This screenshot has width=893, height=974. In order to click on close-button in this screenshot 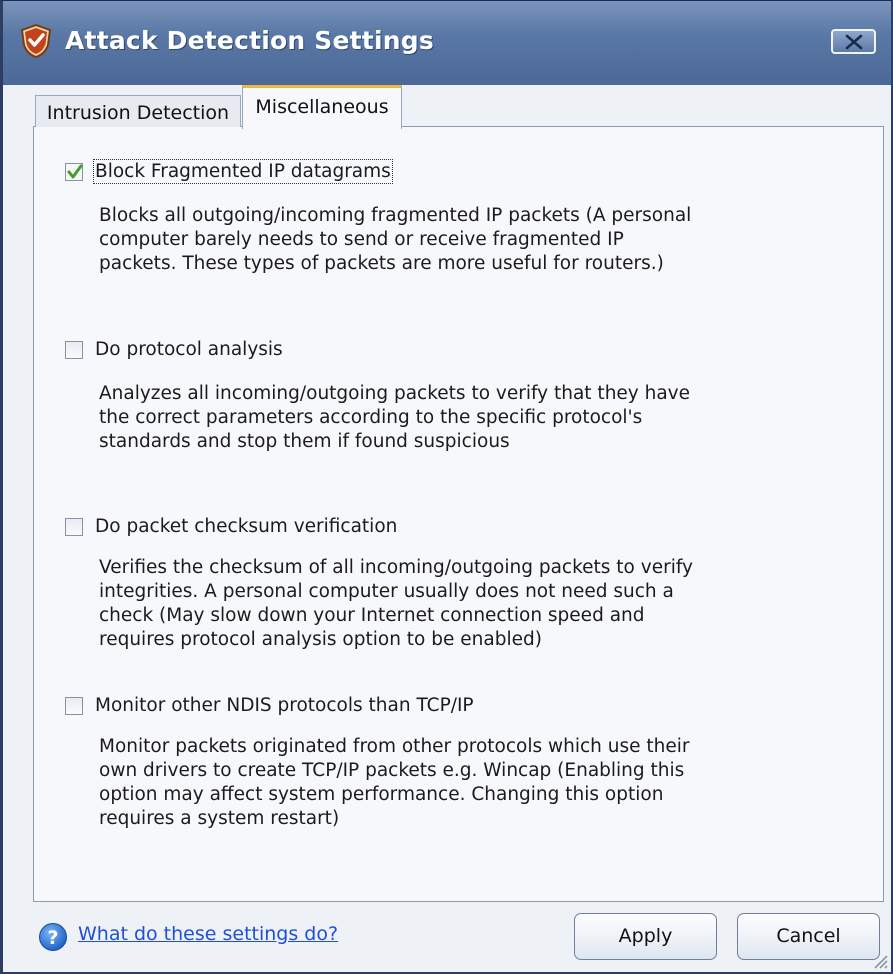, I will do `click(853, 41)`.